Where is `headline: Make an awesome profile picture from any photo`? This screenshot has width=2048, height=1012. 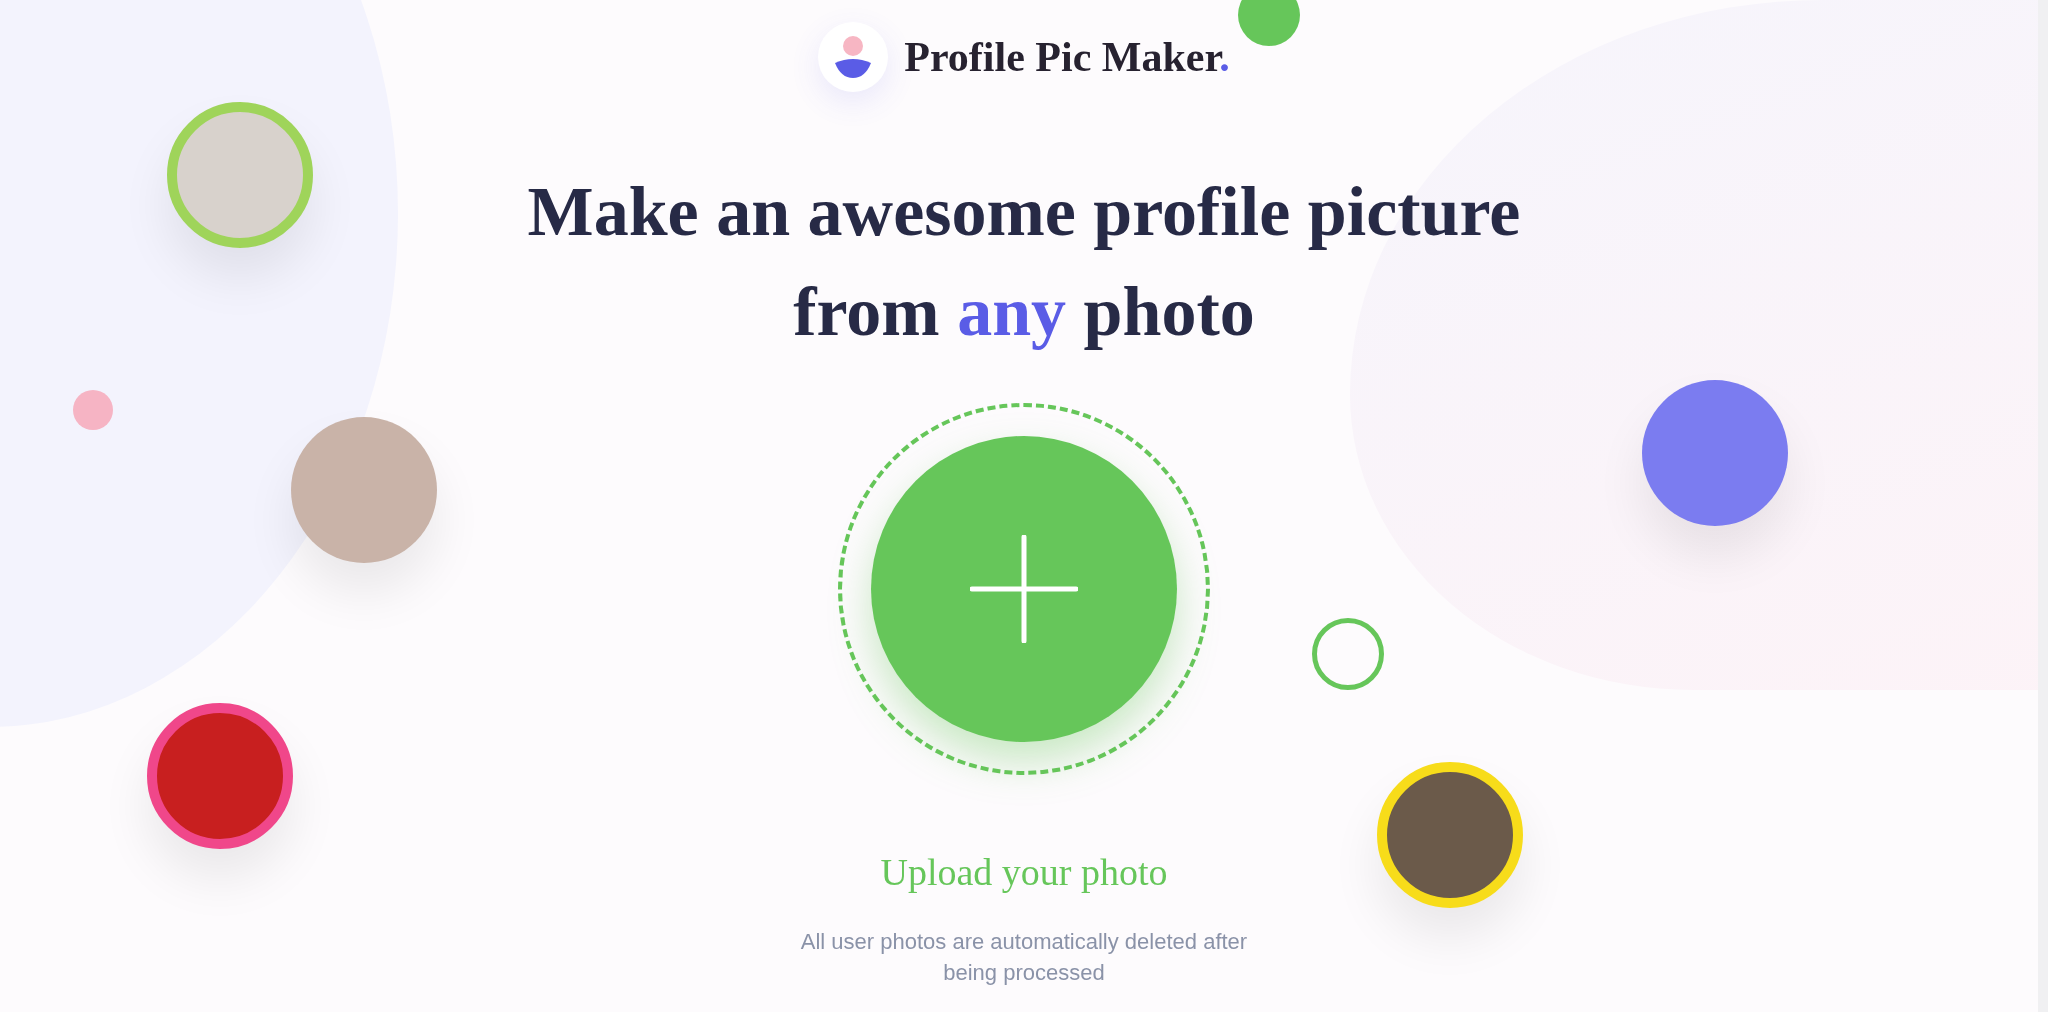
headline: Make an awesome profile picture from any photo is located at coordinates (1024, 262).